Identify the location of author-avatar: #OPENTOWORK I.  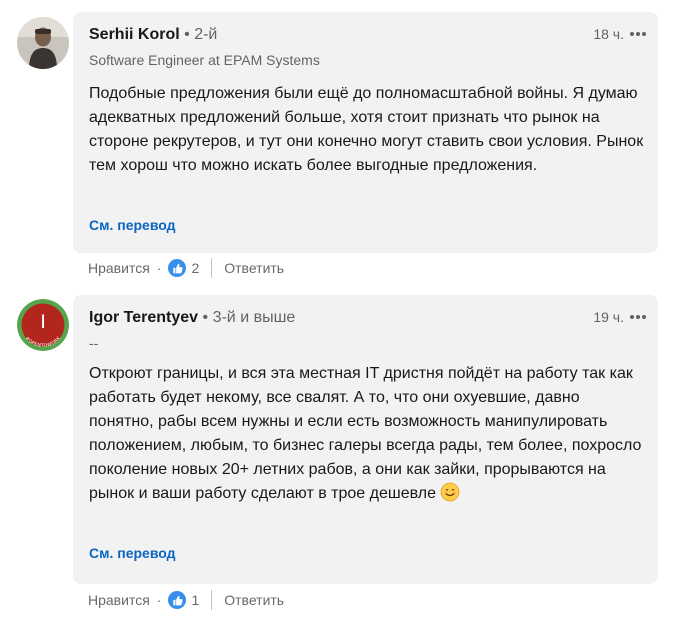
(43, 325).